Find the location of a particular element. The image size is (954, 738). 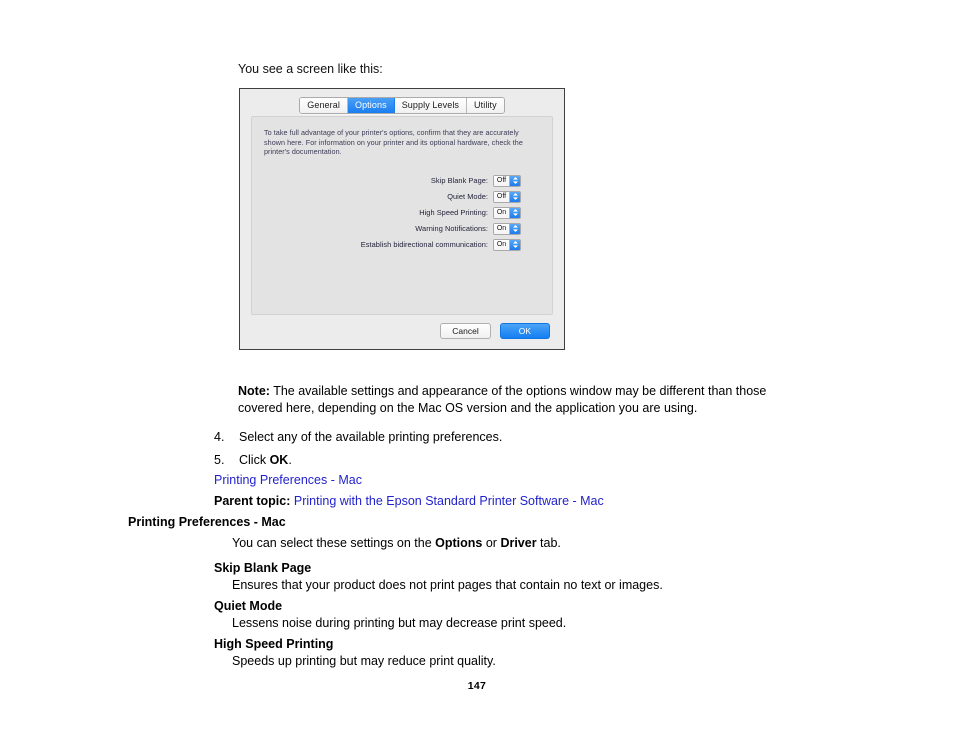

related-link-printing-preferences: Printing Preferences - Mac is located at coordinates (288, 480).